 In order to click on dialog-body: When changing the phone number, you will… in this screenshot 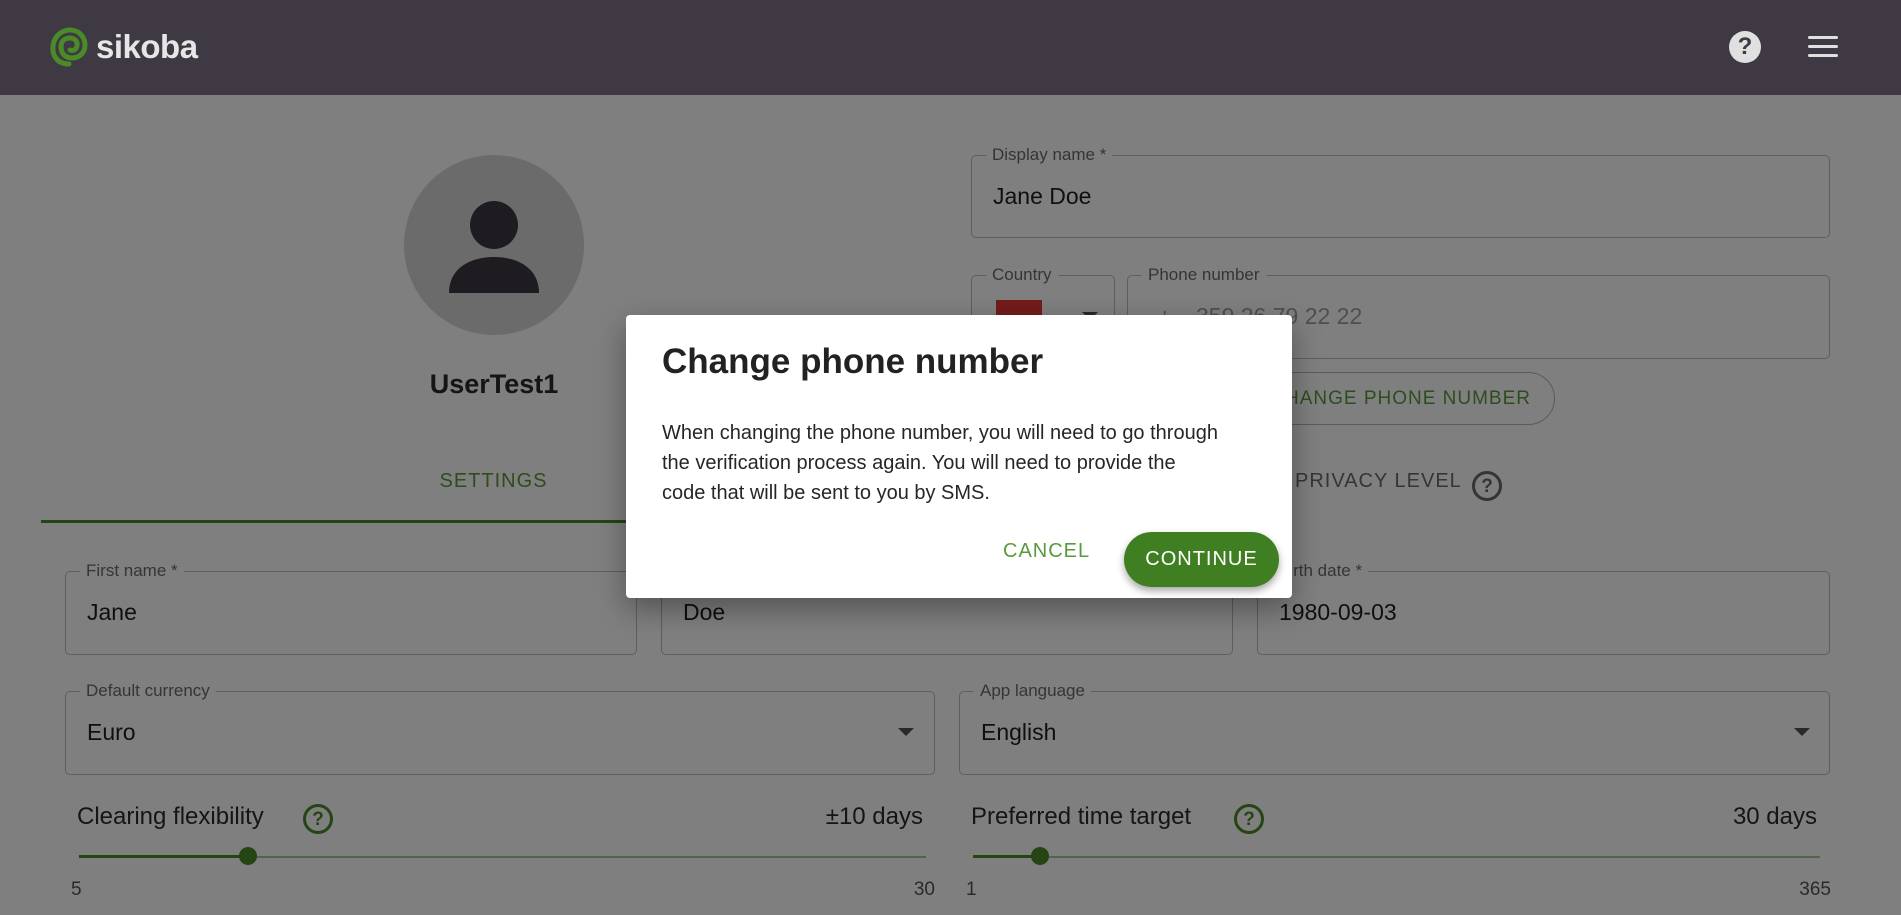, I will do `click(940, 463)`.